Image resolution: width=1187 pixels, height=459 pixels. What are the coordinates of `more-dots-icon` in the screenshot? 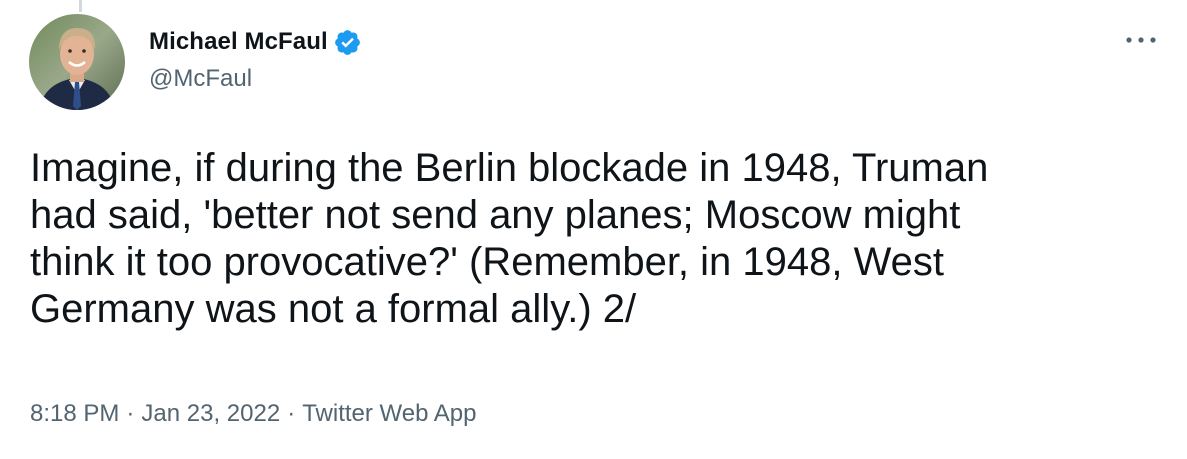 It's located at (1141, 40).